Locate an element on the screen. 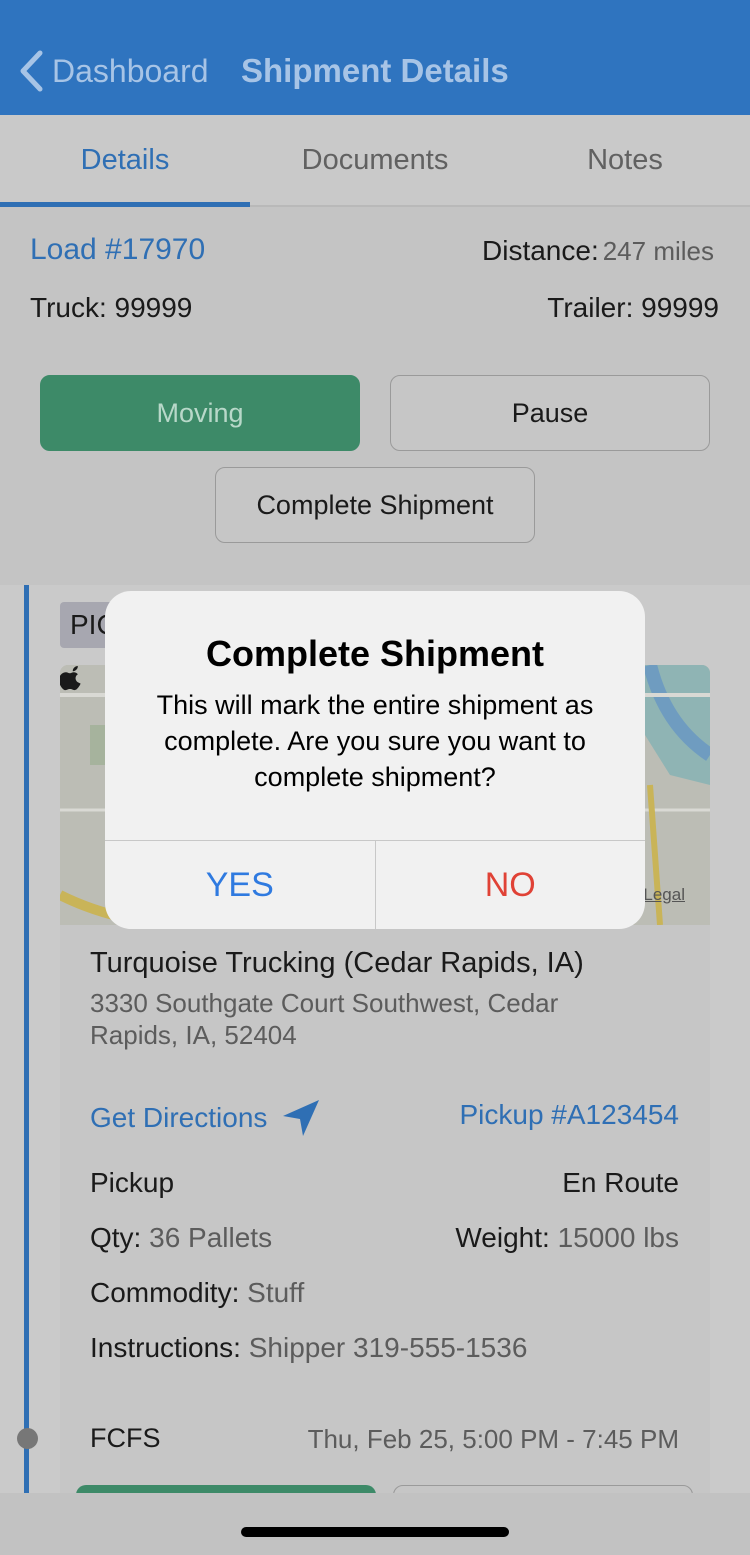 Image resolution: width=750 pixels, height=1555 pixels. stop-status: En Route is located at coordinates (620, 1182).